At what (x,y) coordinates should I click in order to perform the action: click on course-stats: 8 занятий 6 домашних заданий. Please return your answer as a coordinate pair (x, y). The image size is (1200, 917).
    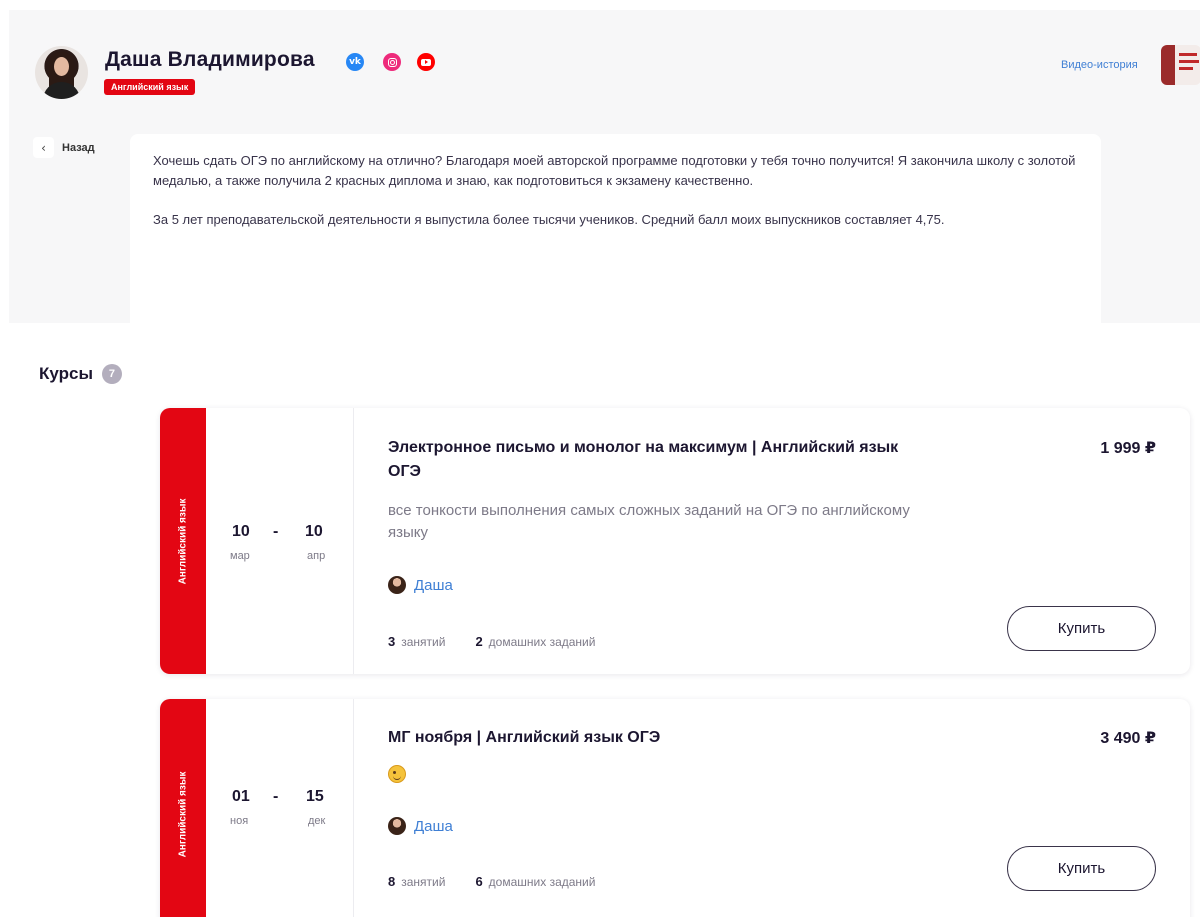
    Looking at the image, I should click on (491, 881).